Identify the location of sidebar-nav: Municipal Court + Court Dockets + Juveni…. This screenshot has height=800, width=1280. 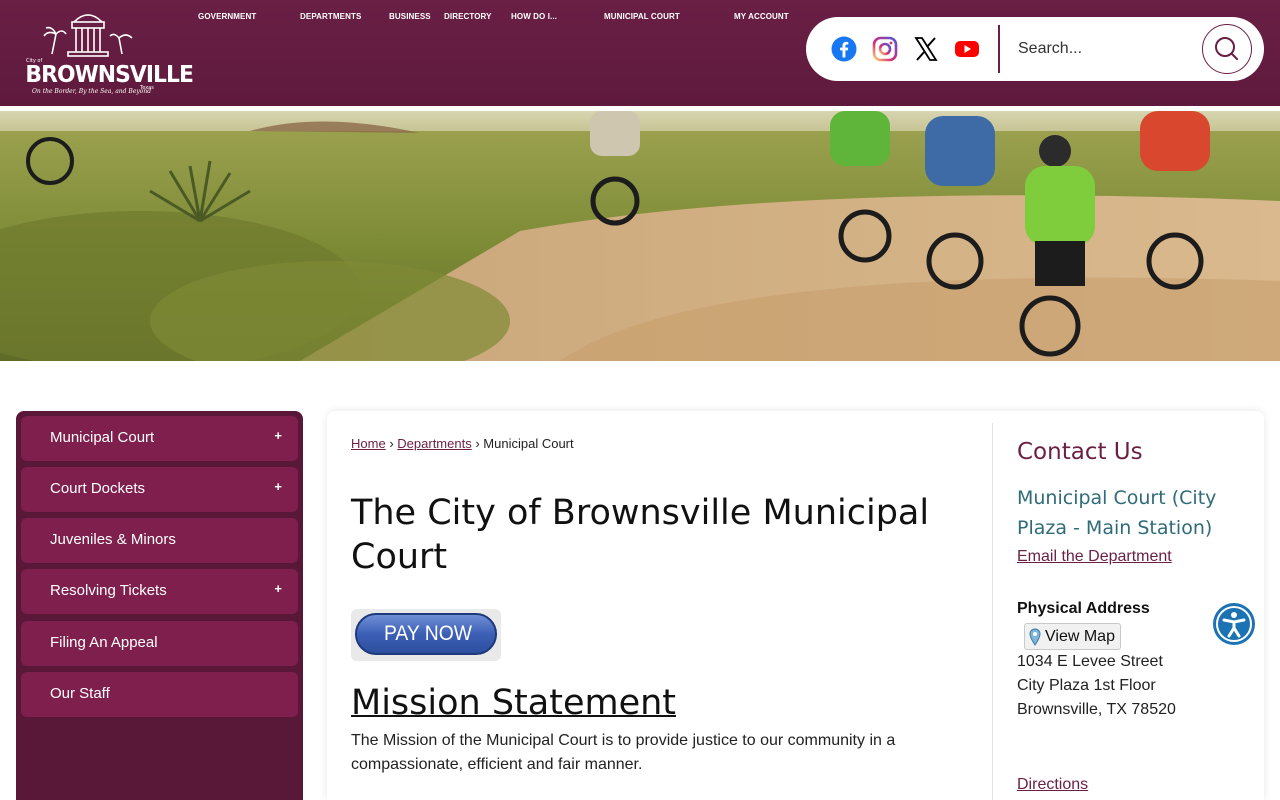
(159, 605).